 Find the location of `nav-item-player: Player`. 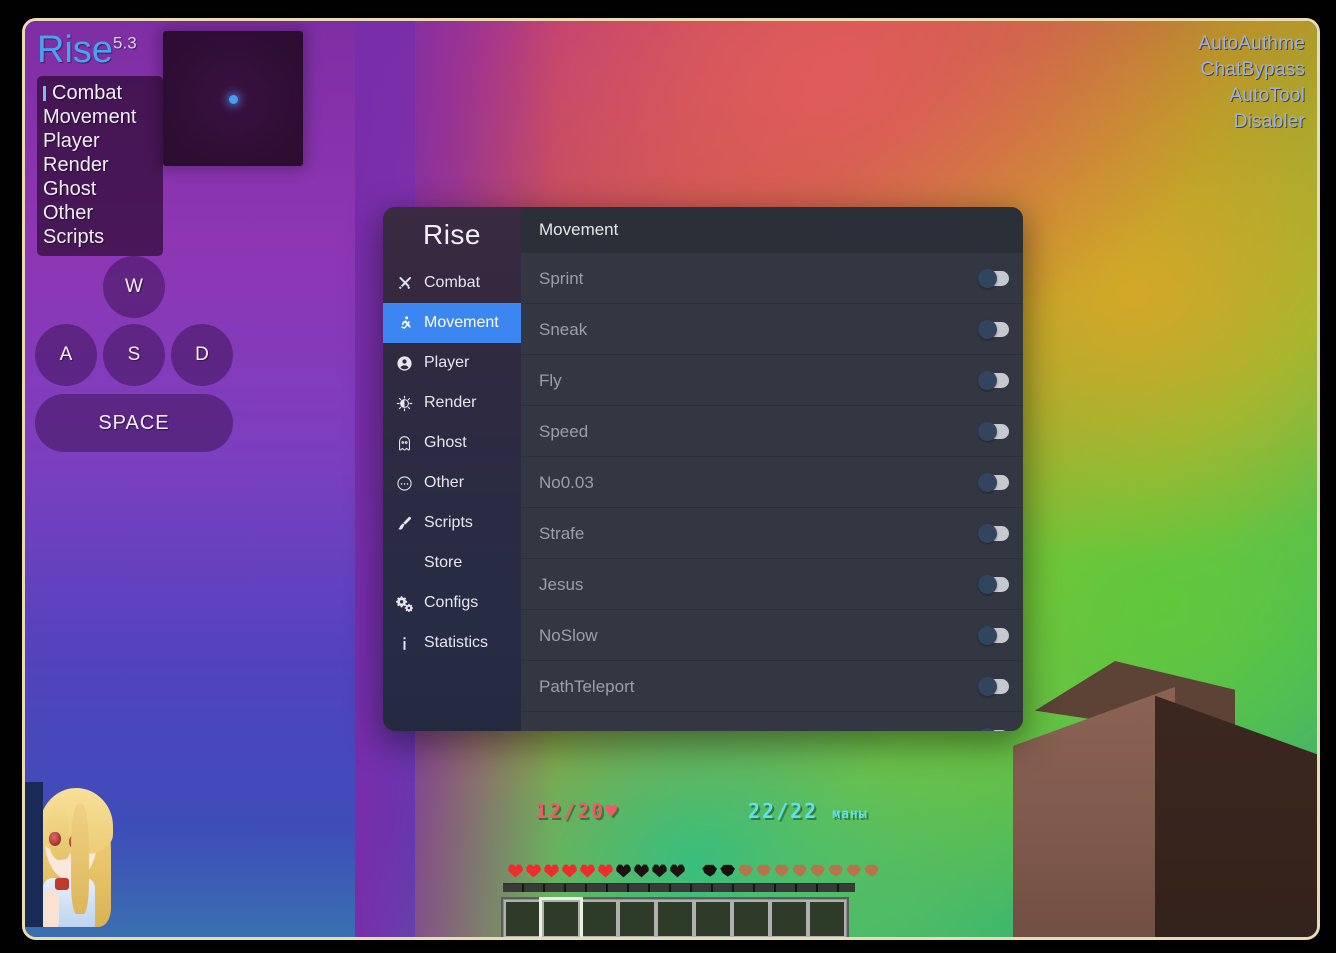

nav-item-player: Player is located at coordinates (452, 363).